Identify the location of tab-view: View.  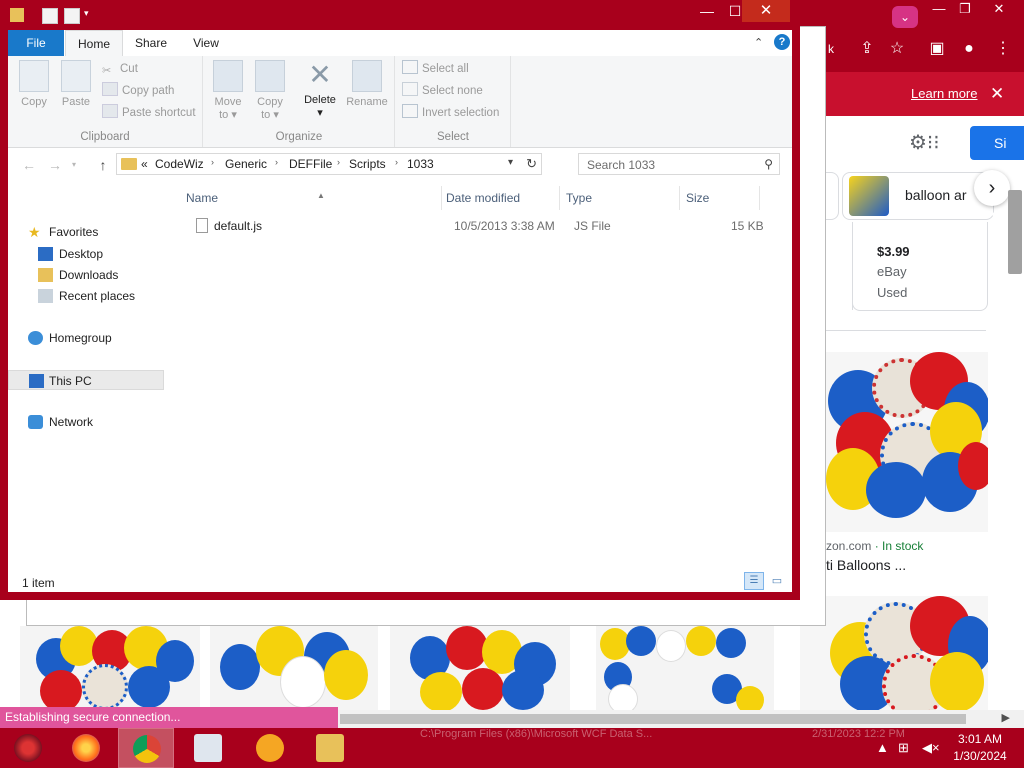
(206, 43).